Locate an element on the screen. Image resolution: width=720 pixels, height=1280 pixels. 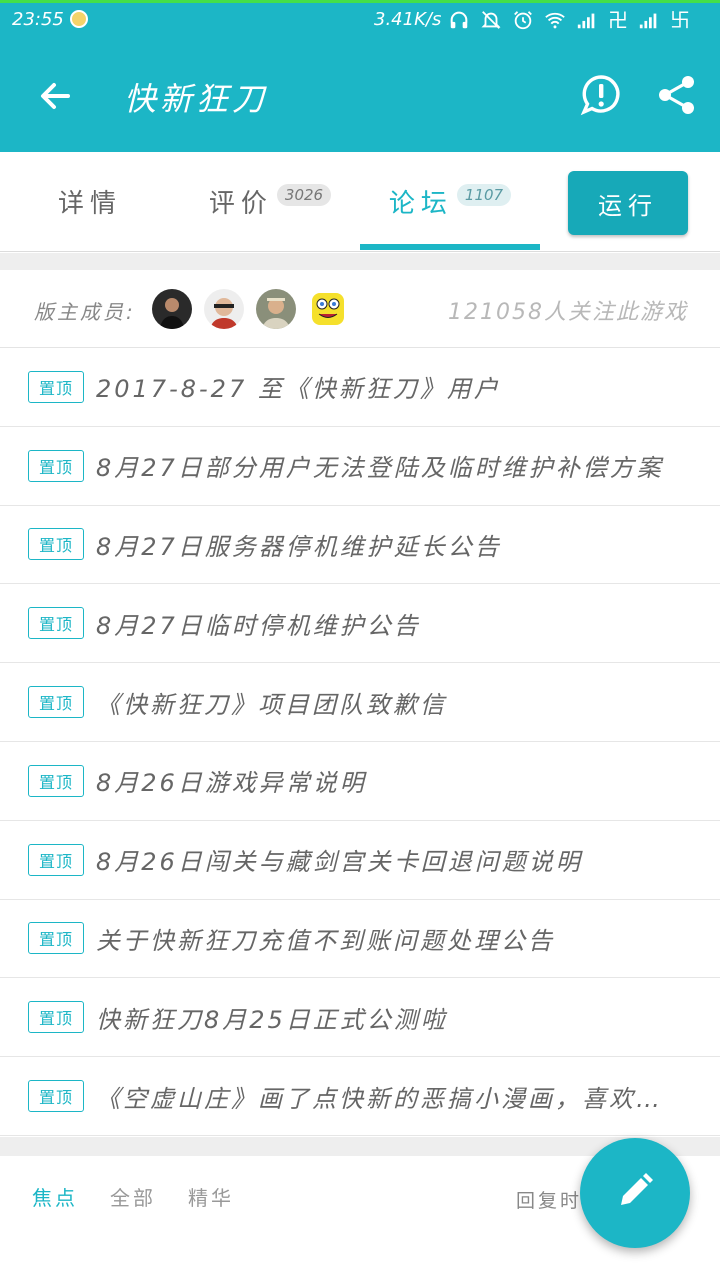
tab-reviews: 评价 3026 is located at coordinates (270, 201).